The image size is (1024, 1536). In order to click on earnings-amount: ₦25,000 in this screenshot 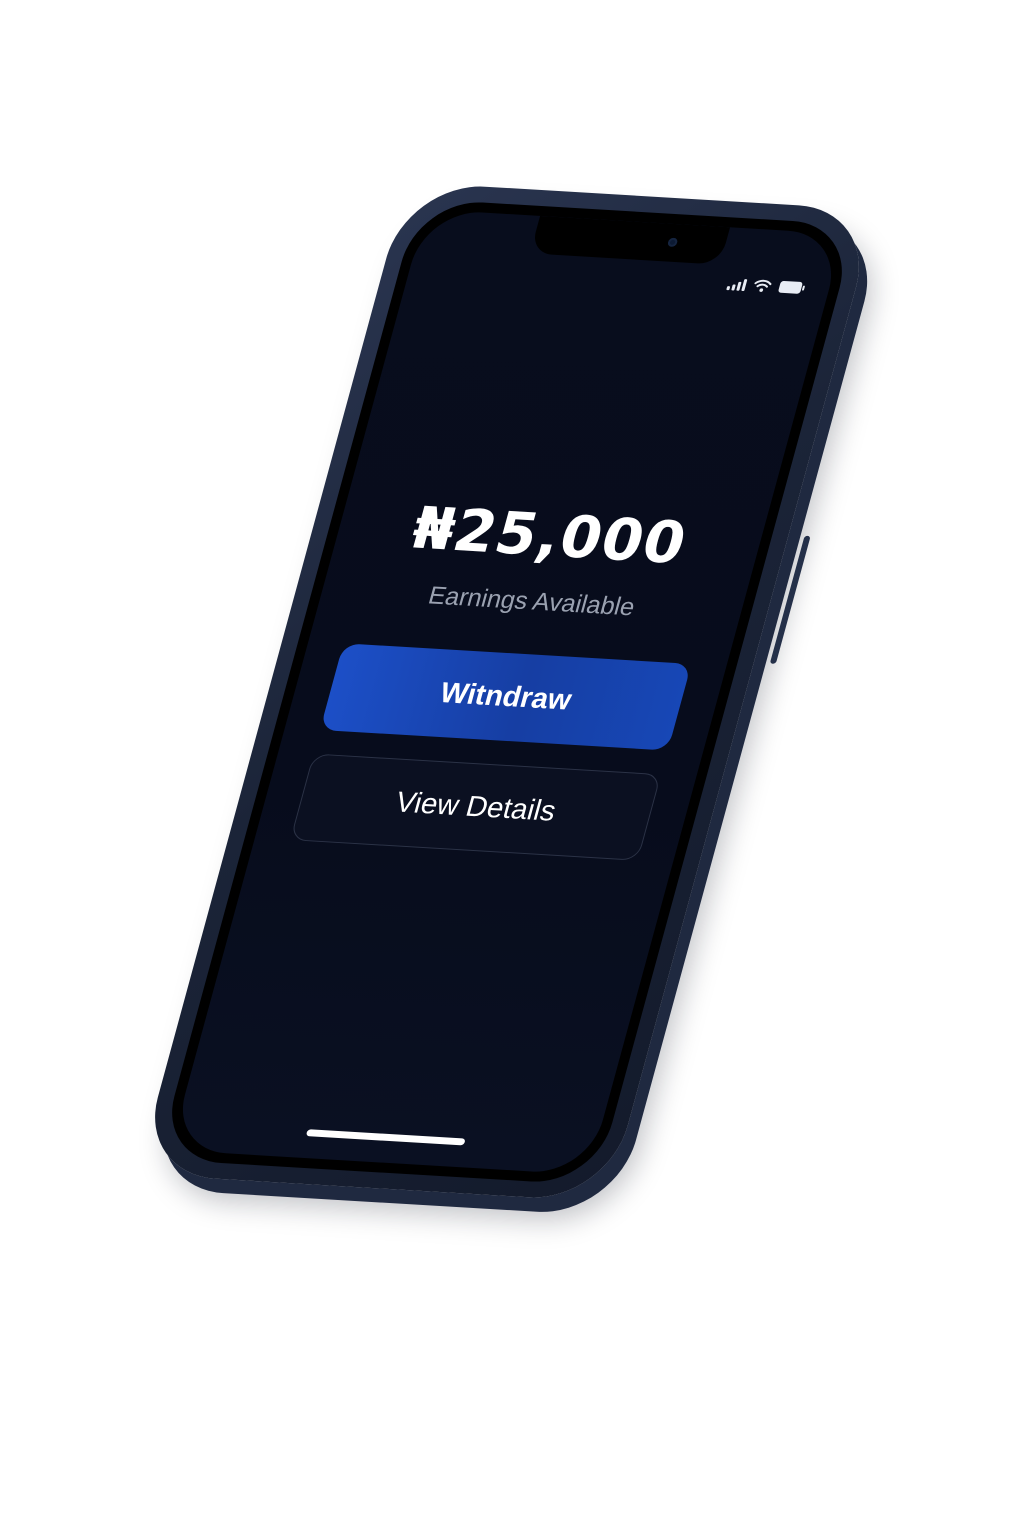, I will do `click(549, 536)`.